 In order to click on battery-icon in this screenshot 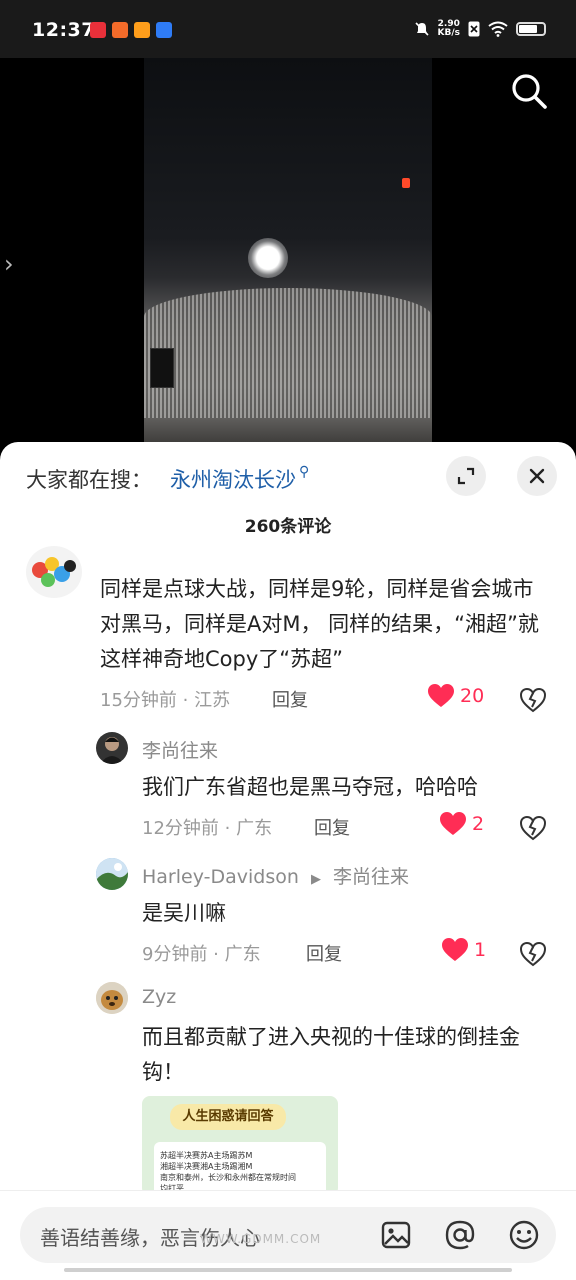, I will do `click(531, 29)`.